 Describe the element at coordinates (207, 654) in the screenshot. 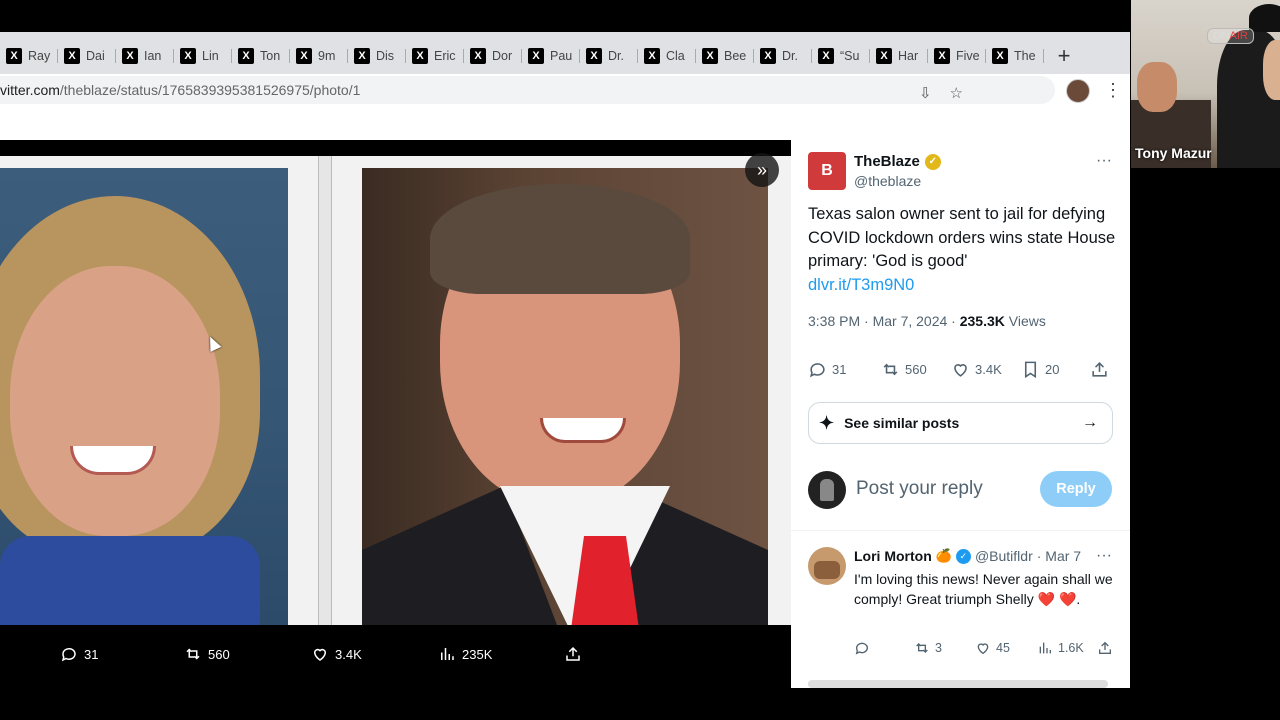

I see `repost-button: 560` at that location.